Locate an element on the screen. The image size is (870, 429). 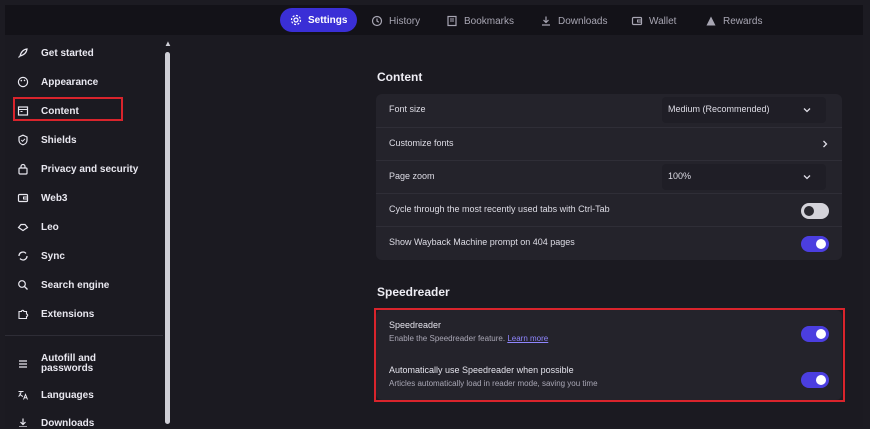
sidebar-item-privacy: Privacy and security is located at coordinates (77, 169).